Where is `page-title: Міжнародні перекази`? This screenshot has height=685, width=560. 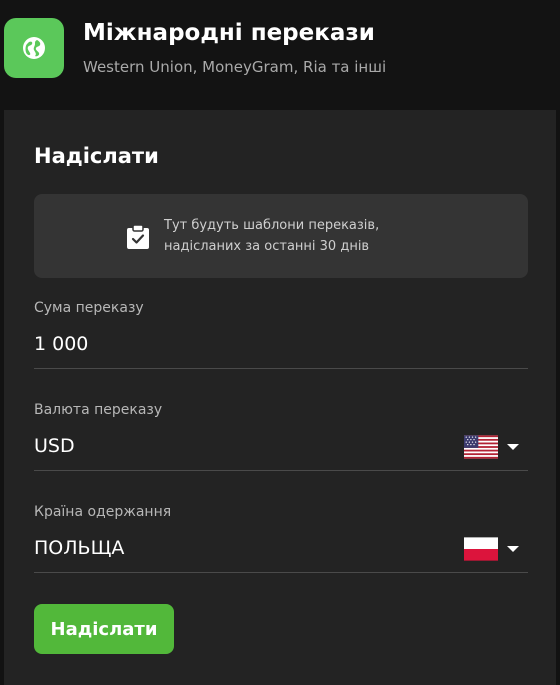 page-title: Міжнародні перекази is located at coordinates (229, 33).